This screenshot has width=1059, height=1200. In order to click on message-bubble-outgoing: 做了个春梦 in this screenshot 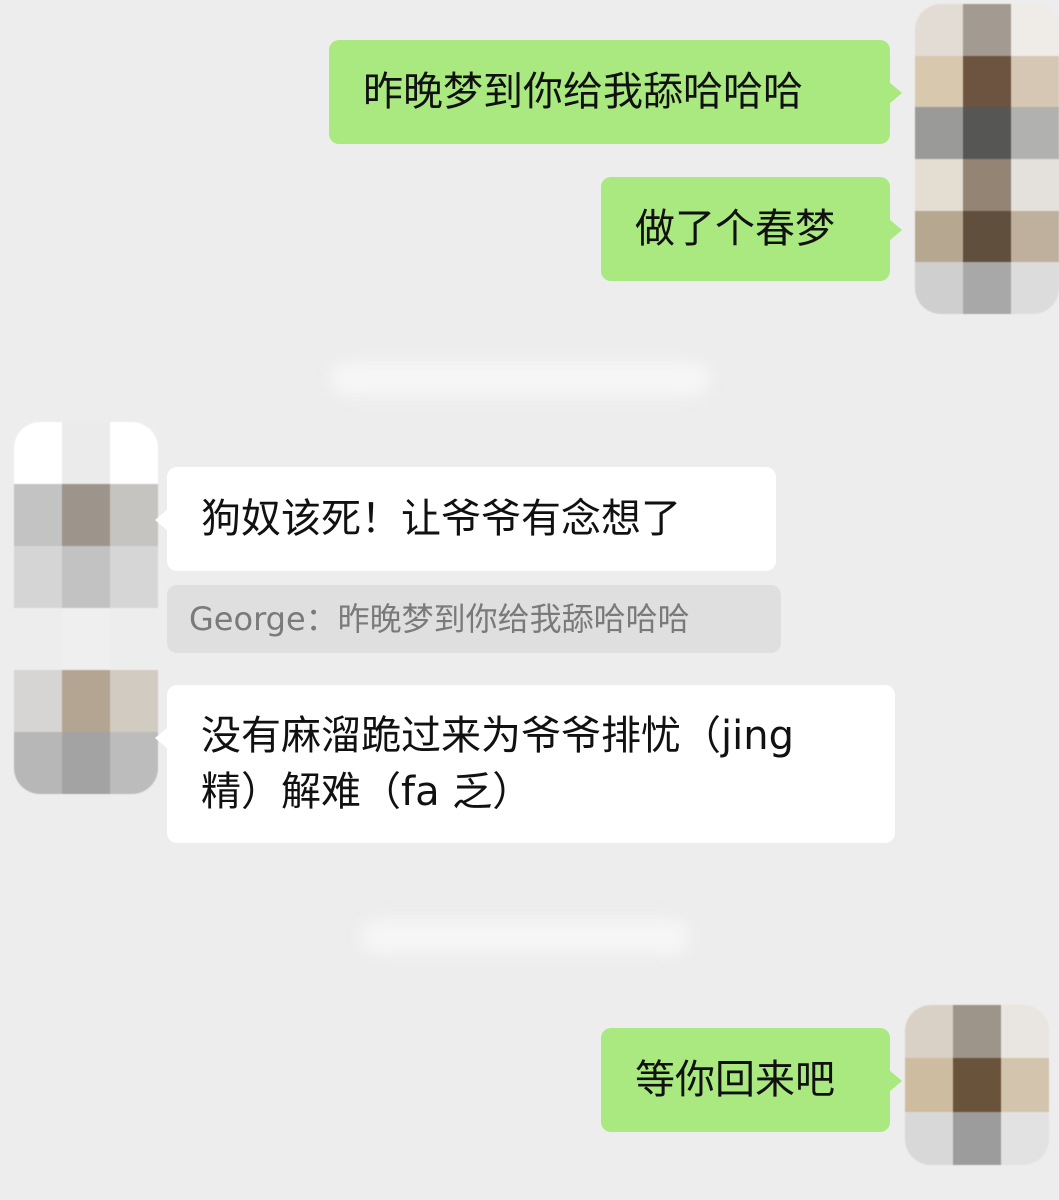, I will do `click(751, 229)`.